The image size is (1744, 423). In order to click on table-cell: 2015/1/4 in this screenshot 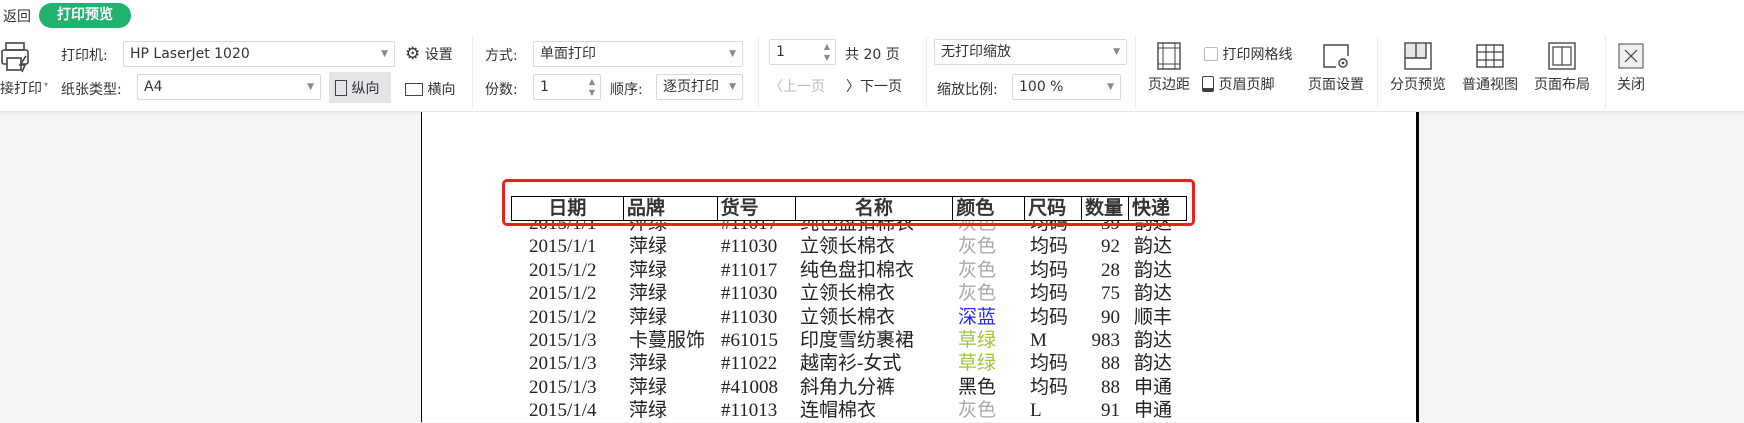, I will do `click(563, 411)`.